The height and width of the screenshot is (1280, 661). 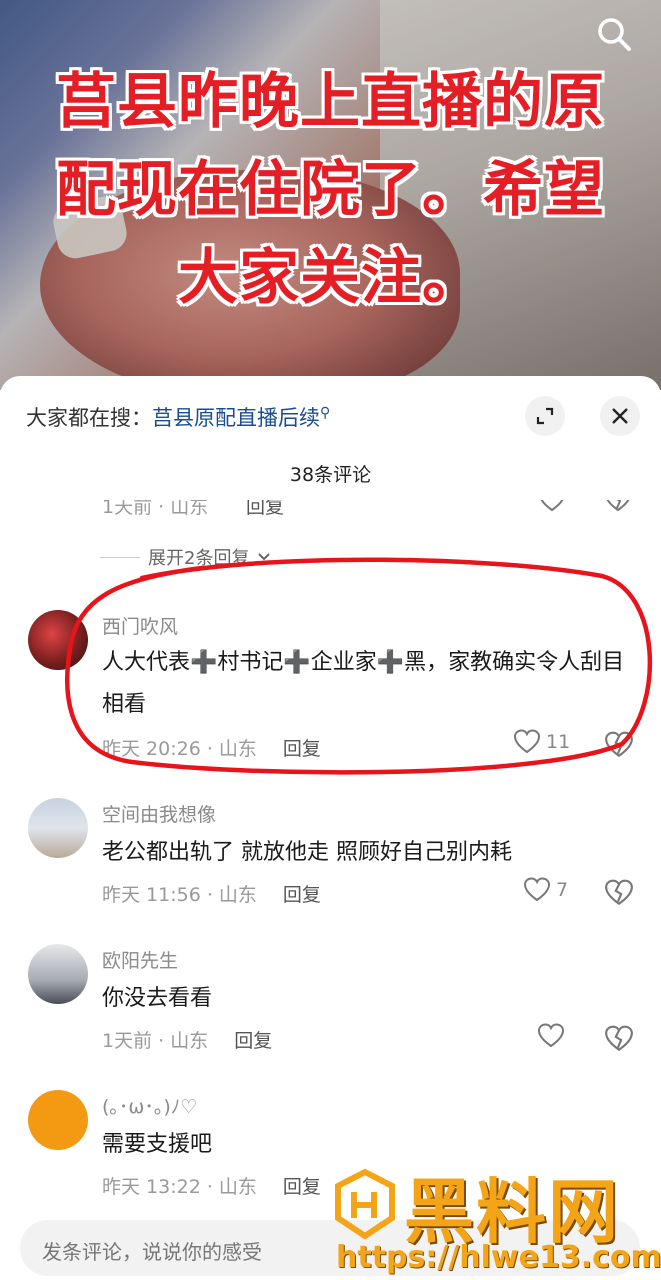 What do you see at coordinates (140, 625) in the screenshot?
I see `comment-username: 西门吹风` at bounding box center [140, 625].